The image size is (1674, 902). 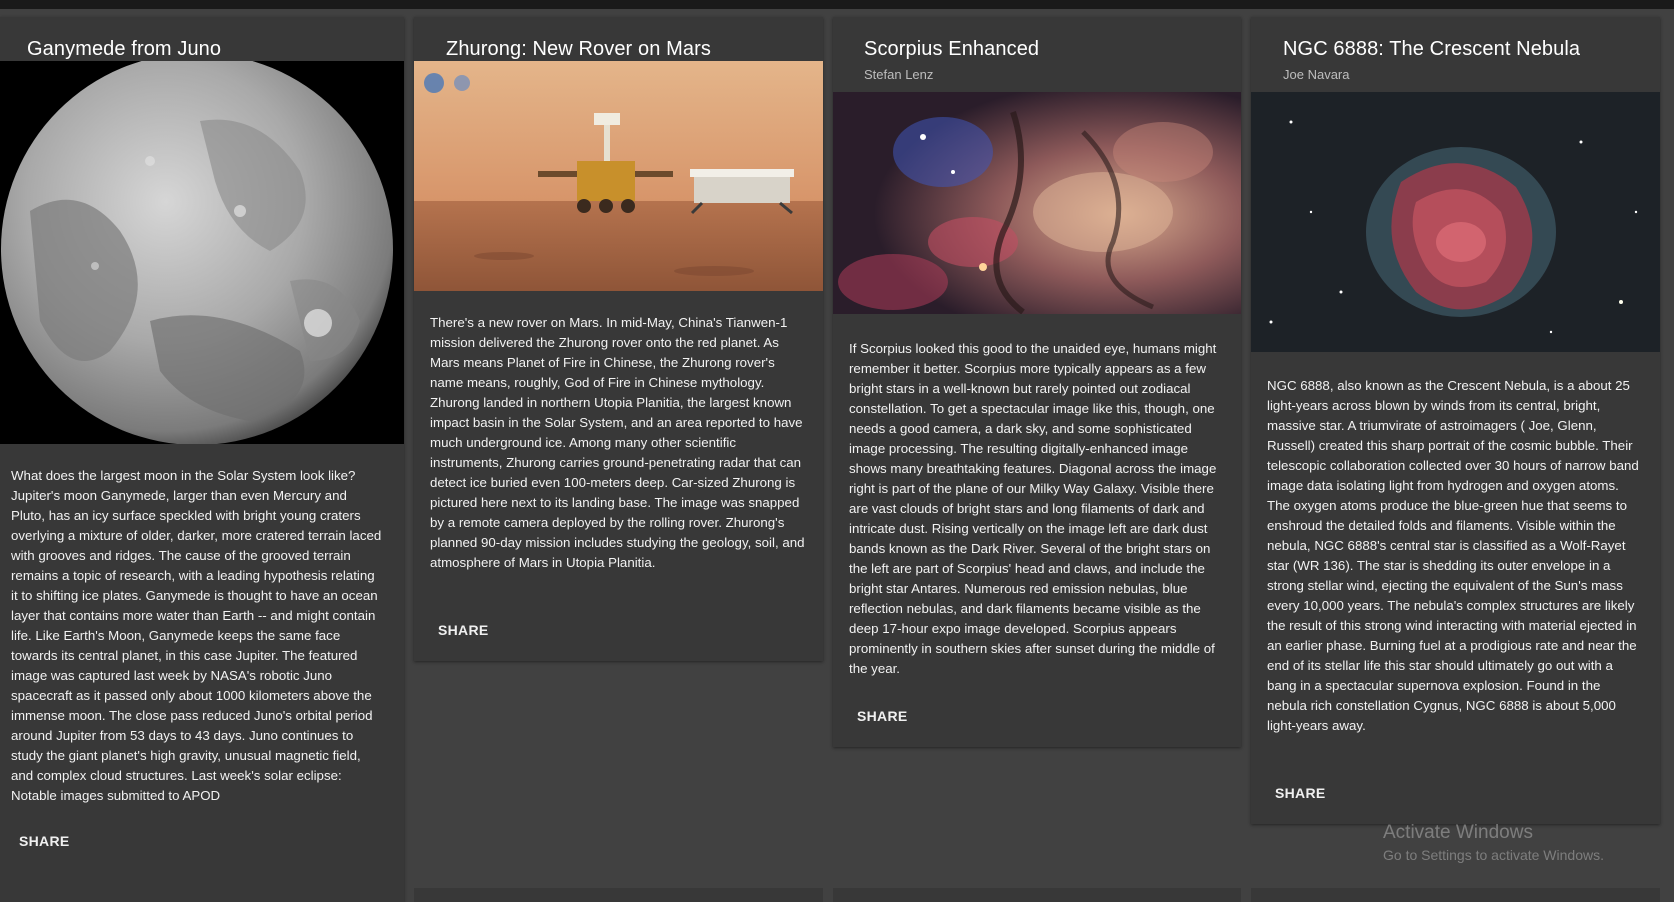 What do you see at coordinates (1458, 832) in the screenshot?
I see `activate-windows-watermark-title: Activate Windows` at bounding box center [1458, 832].